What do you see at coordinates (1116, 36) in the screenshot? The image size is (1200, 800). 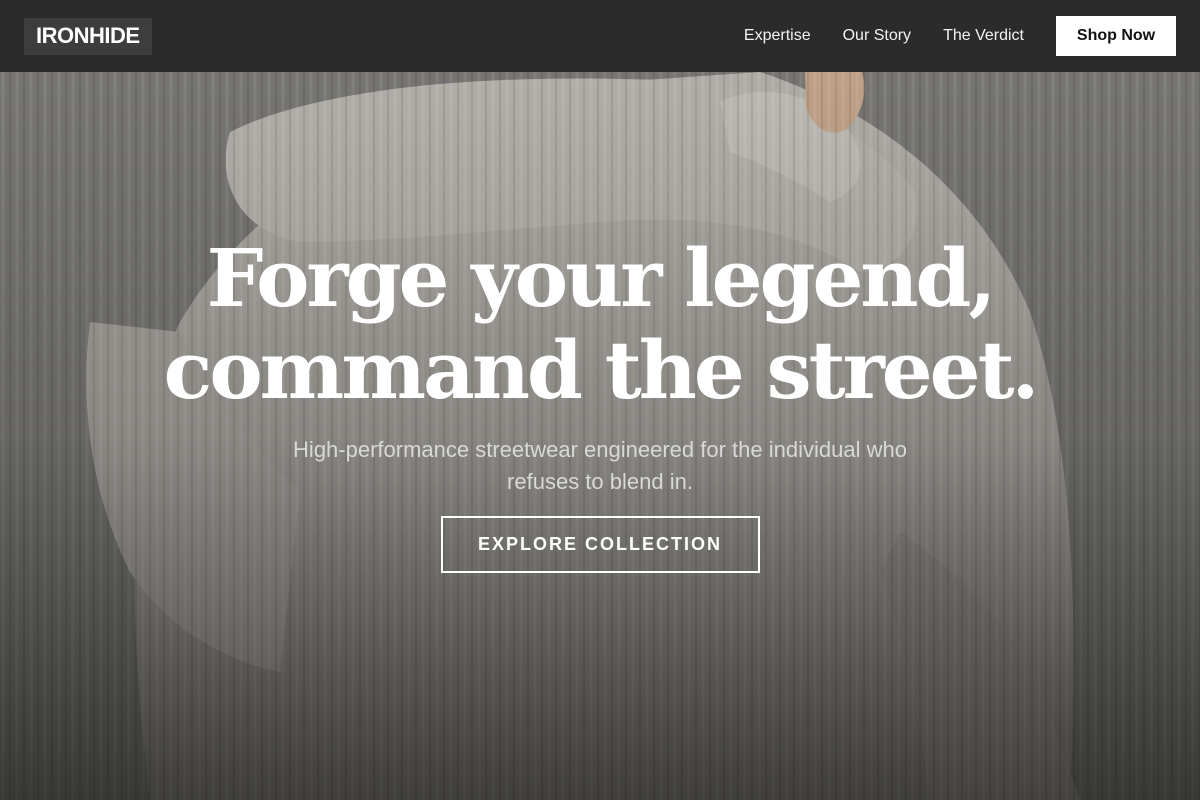 I see `shop-now-button: Shop Now` at bounding box center [1116, 36].